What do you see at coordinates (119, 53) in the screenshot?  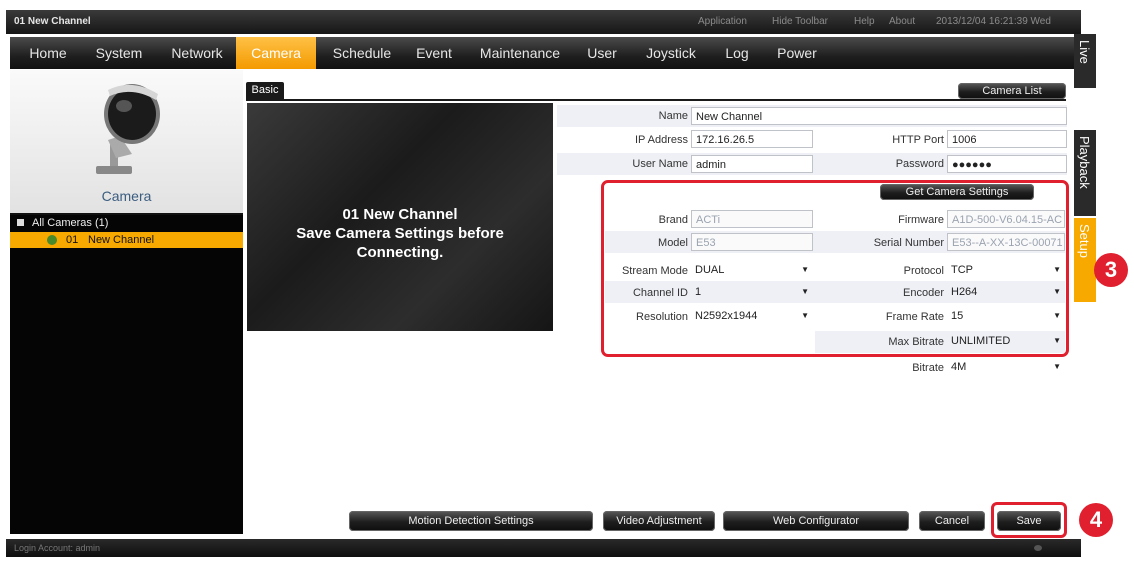 I see `menu-system: System` at bounding box center [119, 53].